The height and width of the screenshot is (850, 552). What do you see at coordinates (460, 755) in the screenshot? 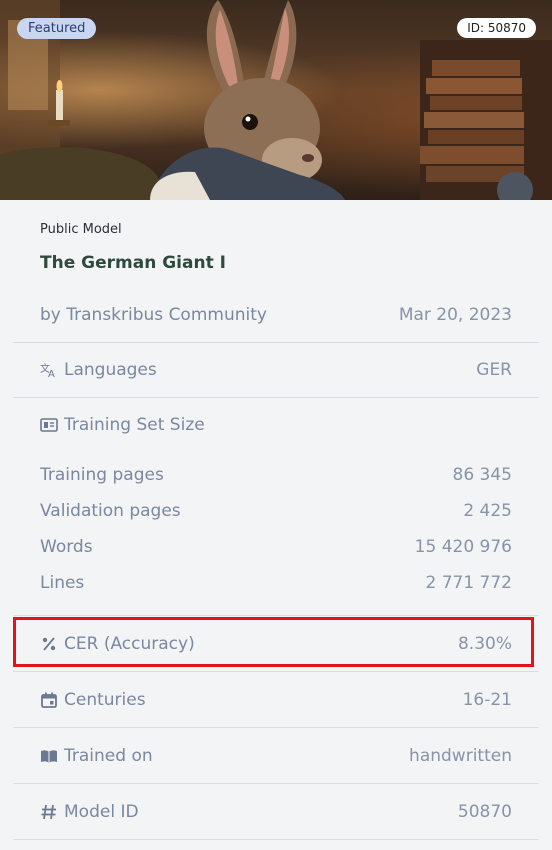
I see `trained-on-value: handwritten` at bounding box center [460, 755].